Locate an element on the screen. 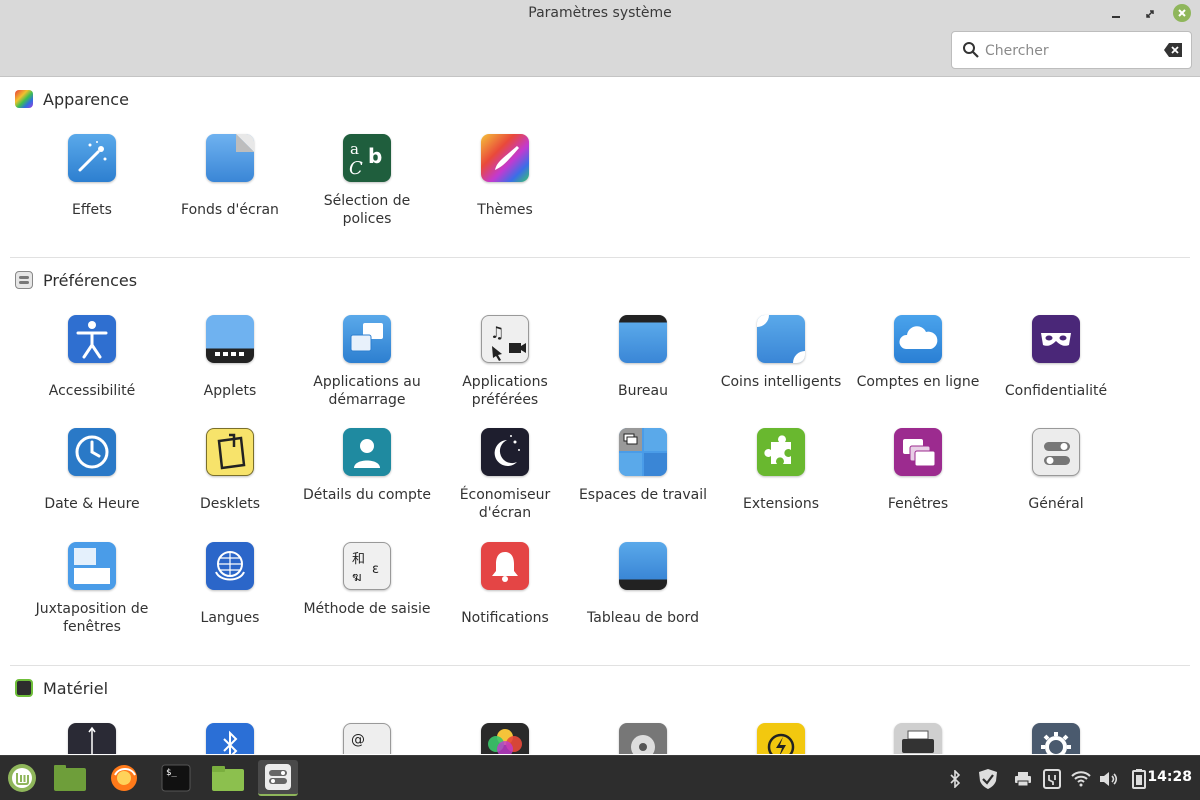  power-icon is located at coordinates (781, 738).